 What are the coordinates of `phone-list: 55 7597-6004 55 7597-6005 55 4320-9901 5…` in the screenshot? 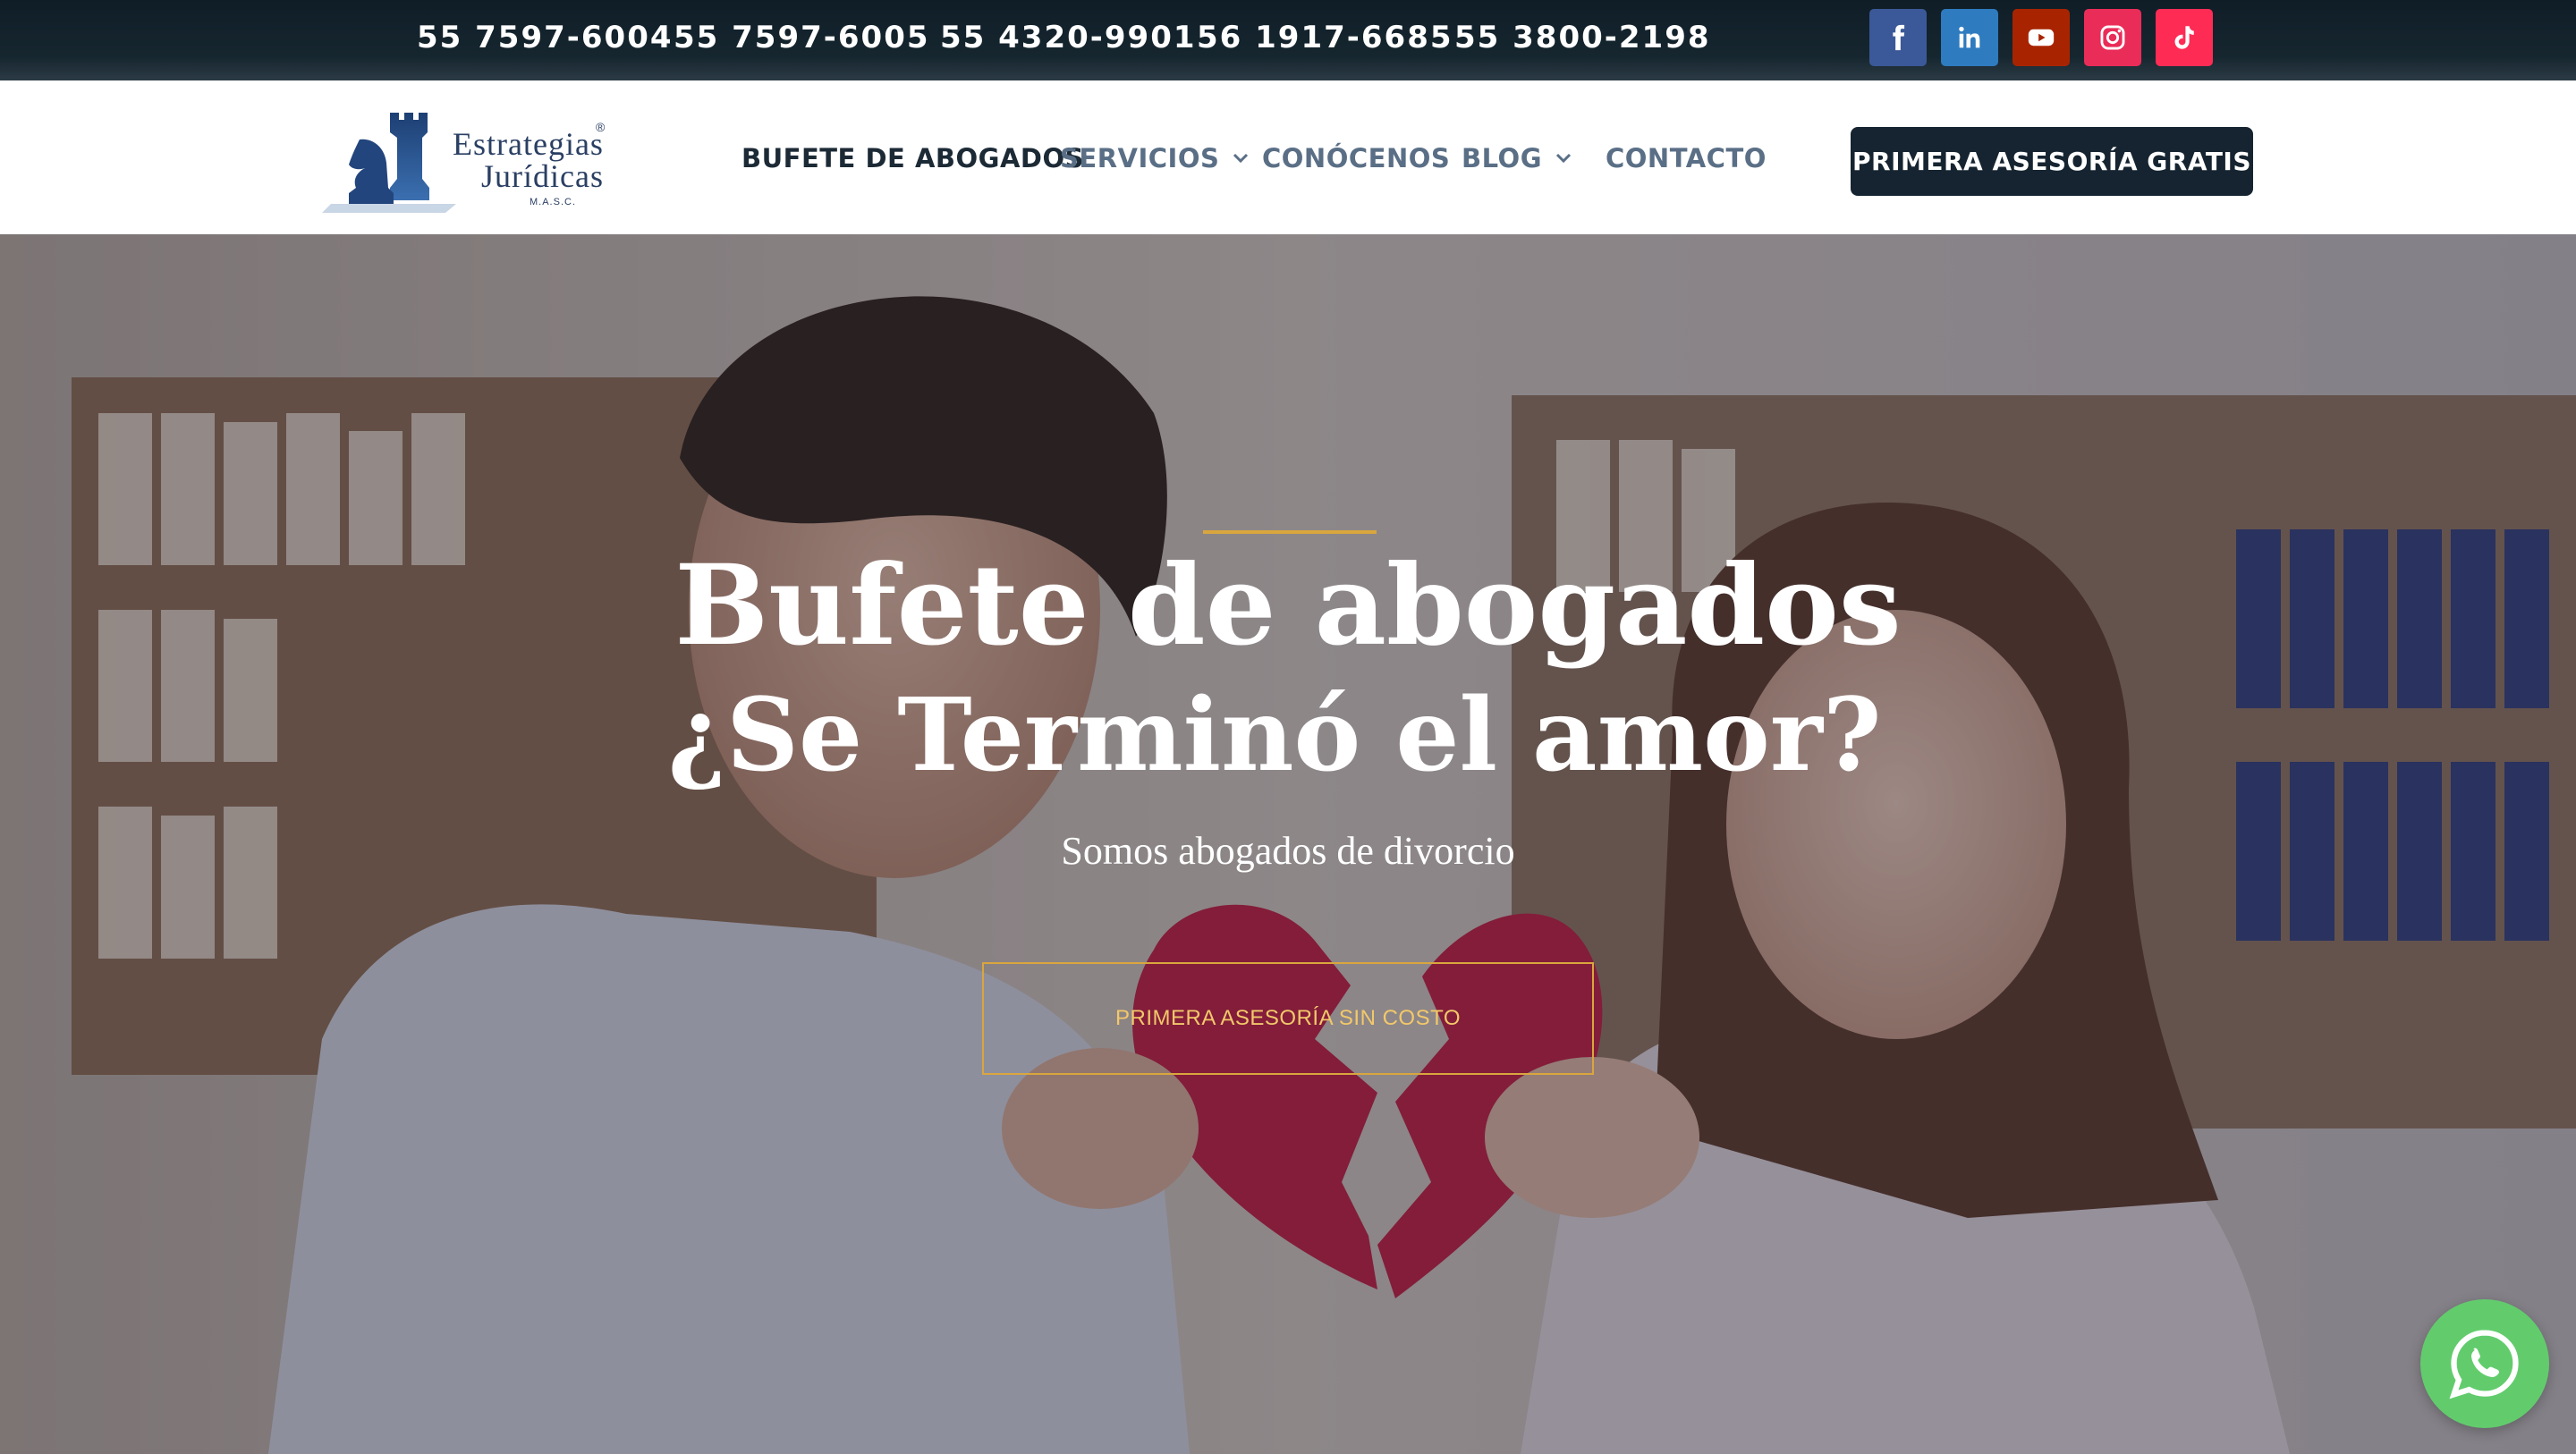 It's located at (894, 40).